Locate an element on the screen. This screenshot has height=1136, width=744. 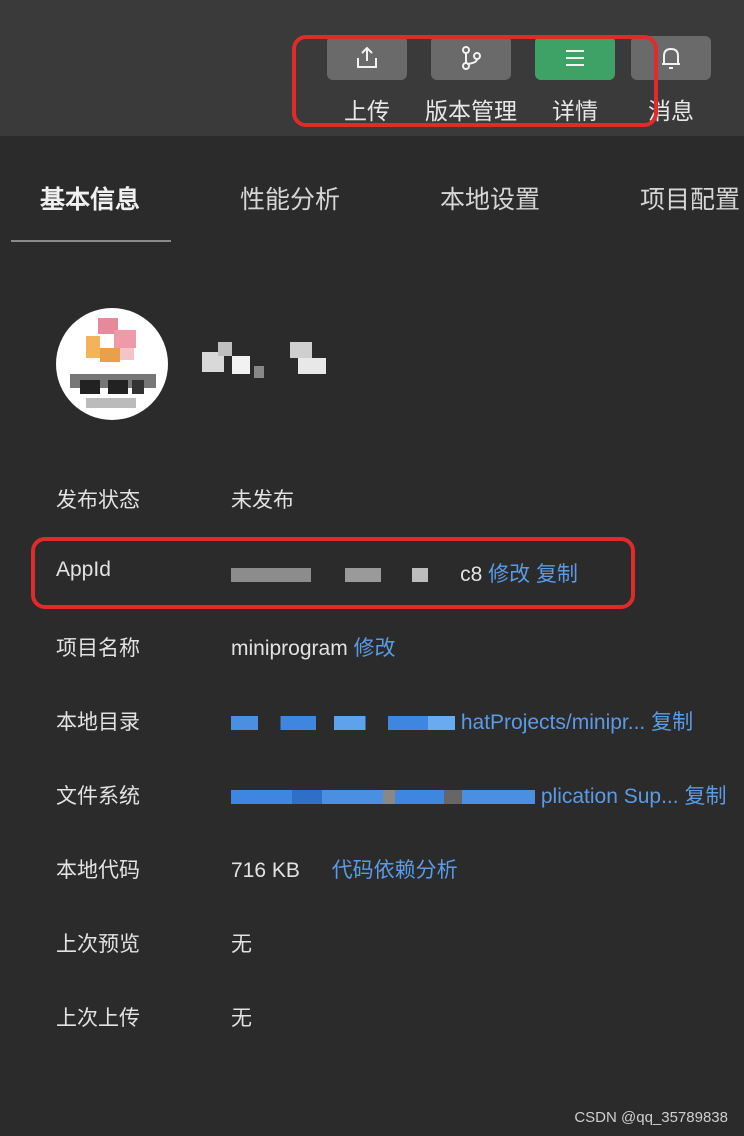
branch-icon is located at coordinates (471, 58).